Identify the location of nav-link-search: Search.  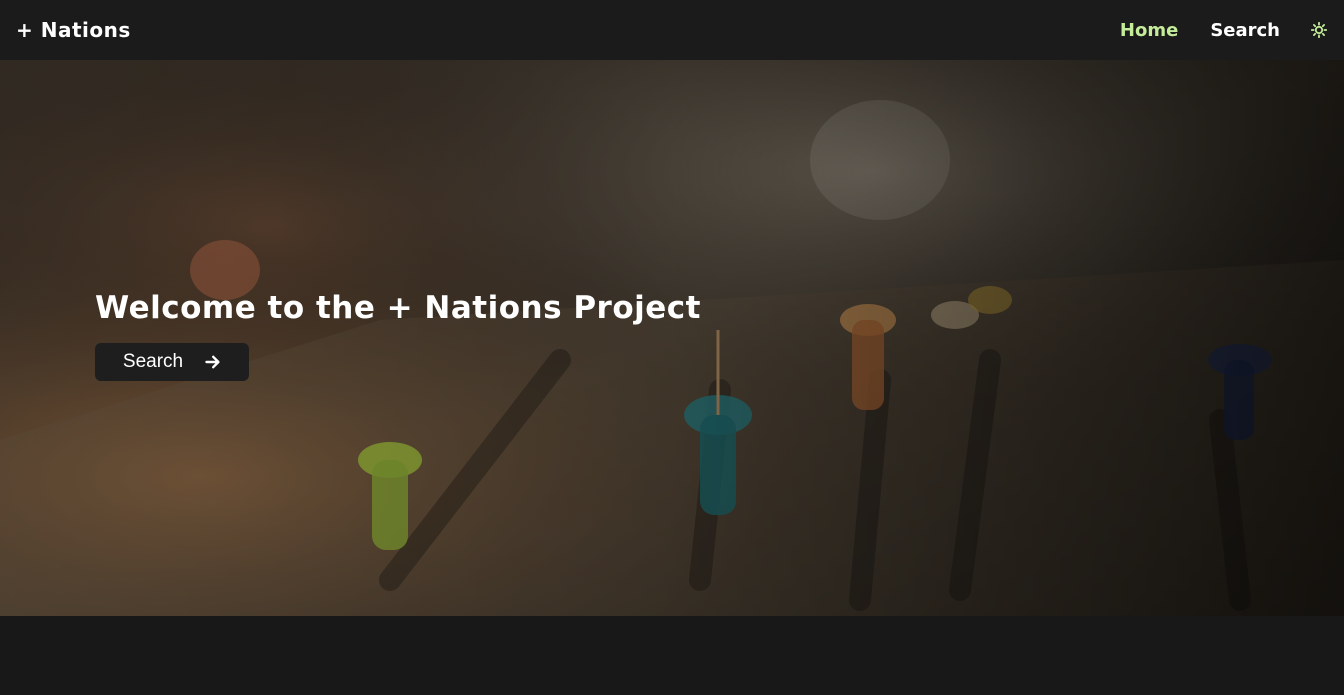
(1245, 30).